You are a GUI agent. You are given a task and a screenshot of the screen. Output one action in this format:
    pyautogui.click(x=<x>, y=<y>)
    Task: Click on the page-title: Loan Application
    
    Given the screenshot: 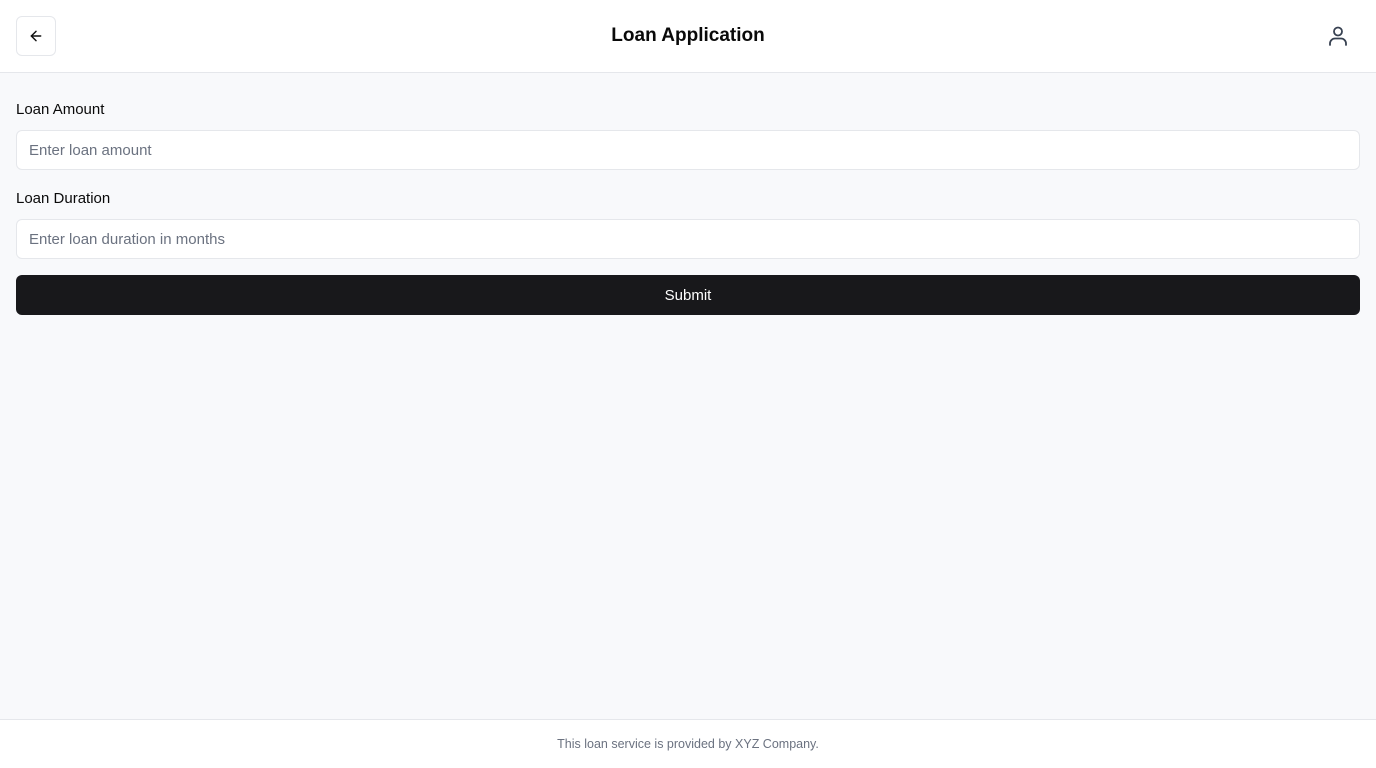 What is the action you would take?
    pyautogui.click(x=688, y=35)
    